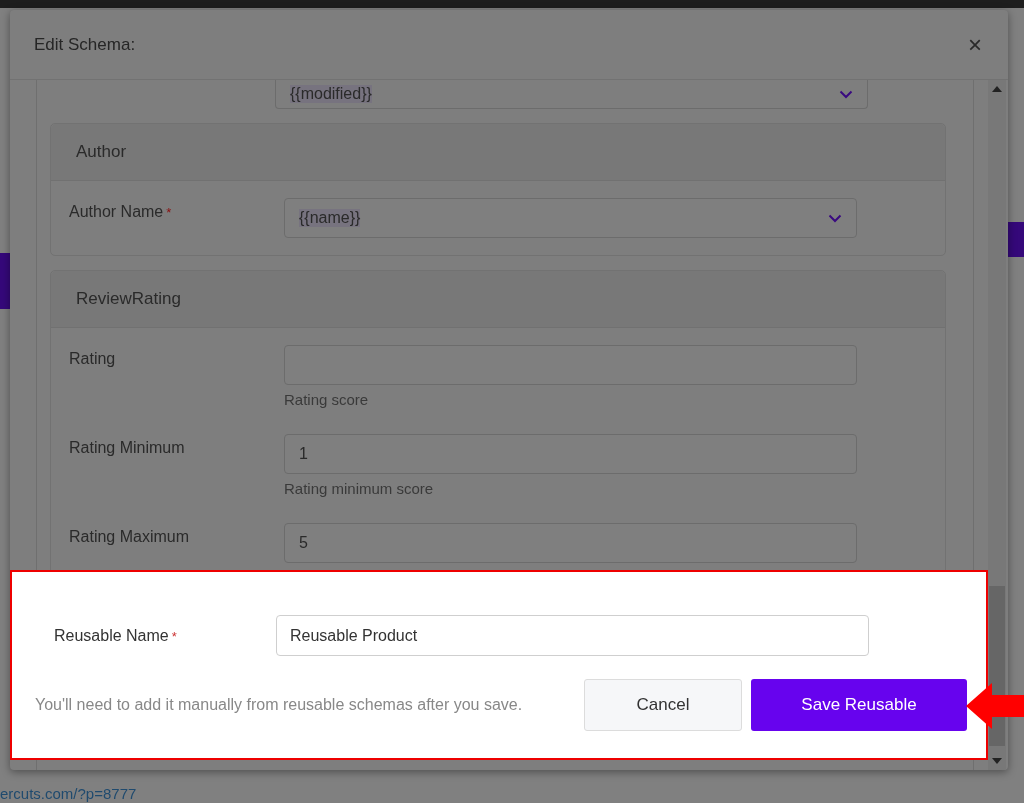  Describe the element at coordinates (995, 706) in the screenshot. I see `callout-arrow` at that location.